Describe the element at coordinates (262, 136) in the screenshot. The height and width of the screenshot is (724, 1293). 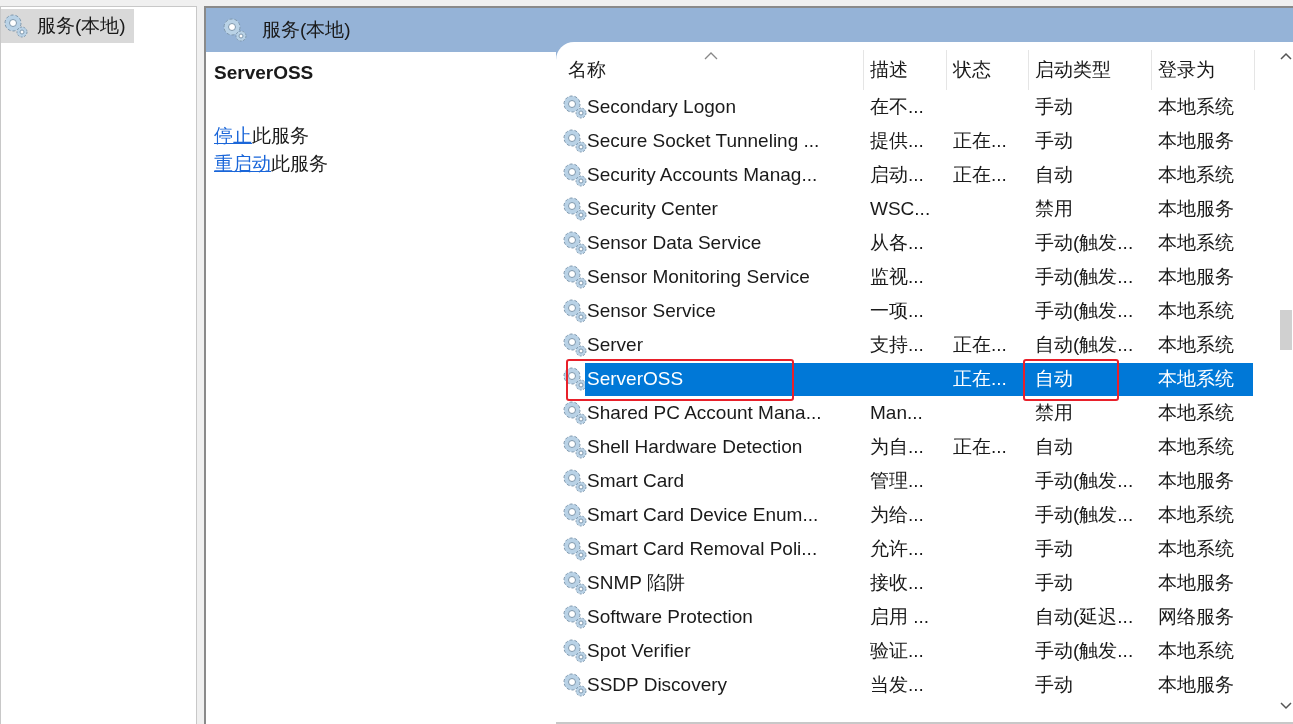
I see `action-text: 停止此服务` at that location.